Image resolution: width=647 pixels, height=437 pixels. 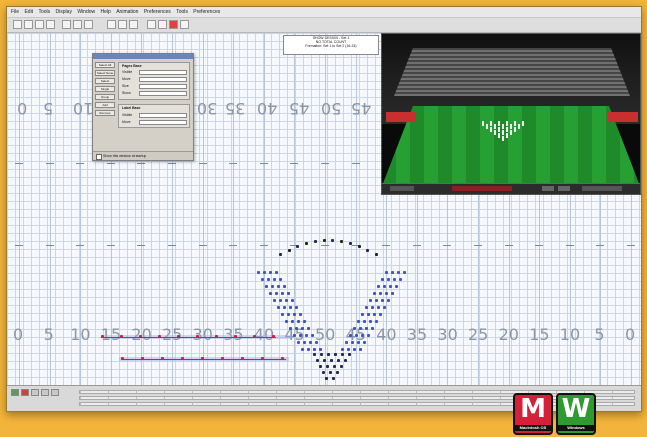 I want to click on select-tool-icon, so click(x=17, y=24).